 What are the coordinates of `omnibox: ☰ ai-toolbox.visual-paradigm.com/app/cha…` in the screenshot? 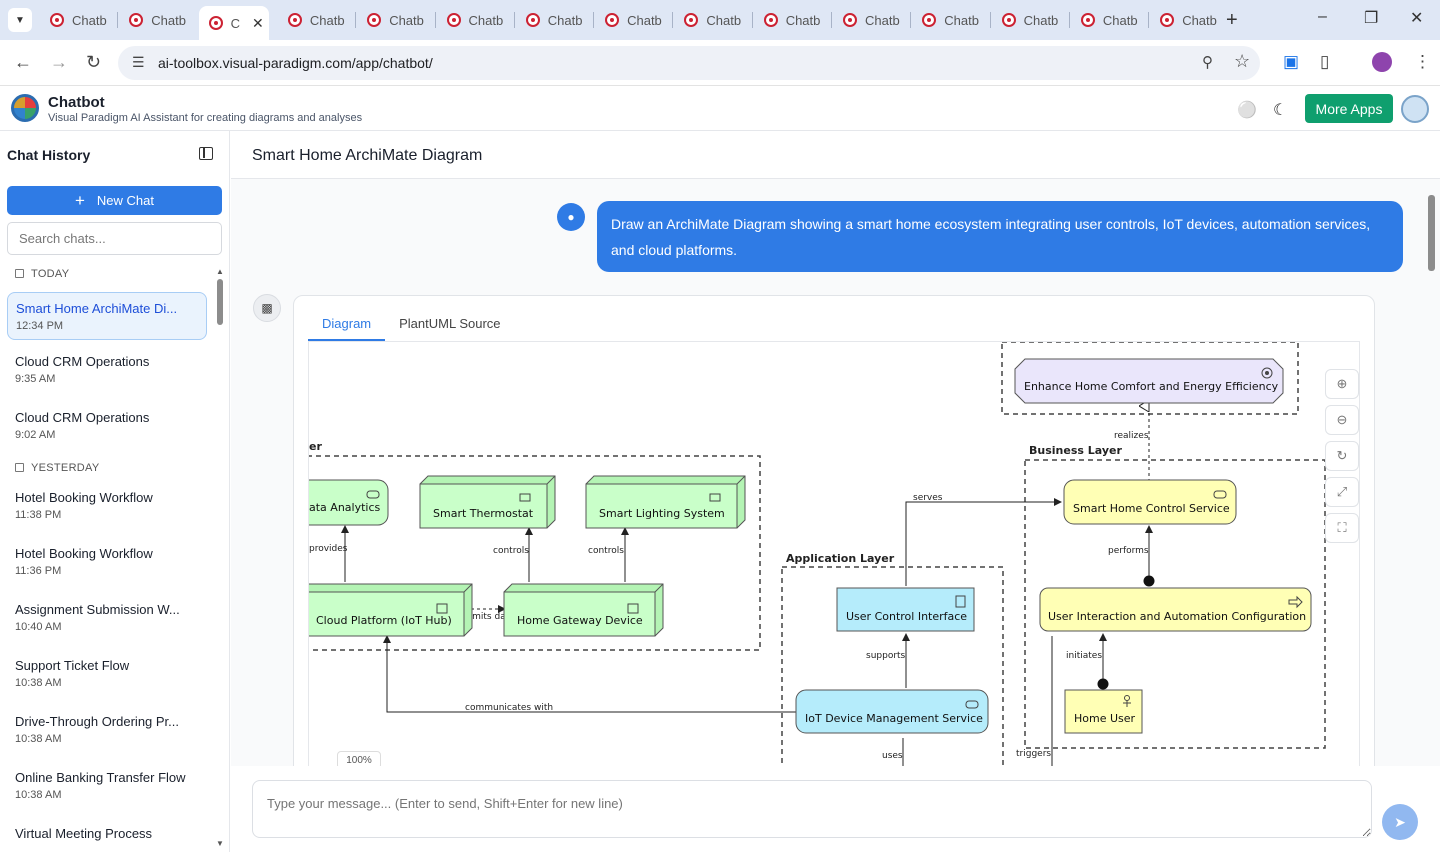 It's located at (689, 63).